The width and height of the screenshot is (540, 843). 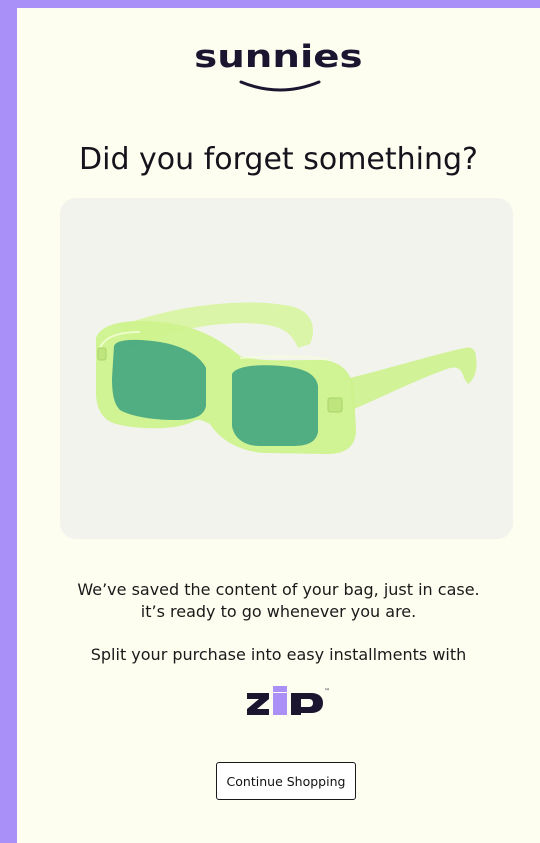 I want to click on zip-logo-icon: ™, so click(x=288, y=700).